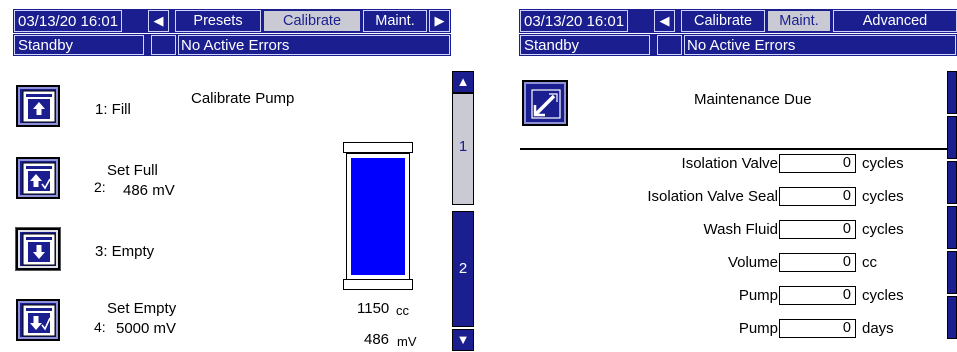 The image size is (957, 352). I want to click on isolation-valve-seal-label: Isolation Valve Seal, so click(712, 196).